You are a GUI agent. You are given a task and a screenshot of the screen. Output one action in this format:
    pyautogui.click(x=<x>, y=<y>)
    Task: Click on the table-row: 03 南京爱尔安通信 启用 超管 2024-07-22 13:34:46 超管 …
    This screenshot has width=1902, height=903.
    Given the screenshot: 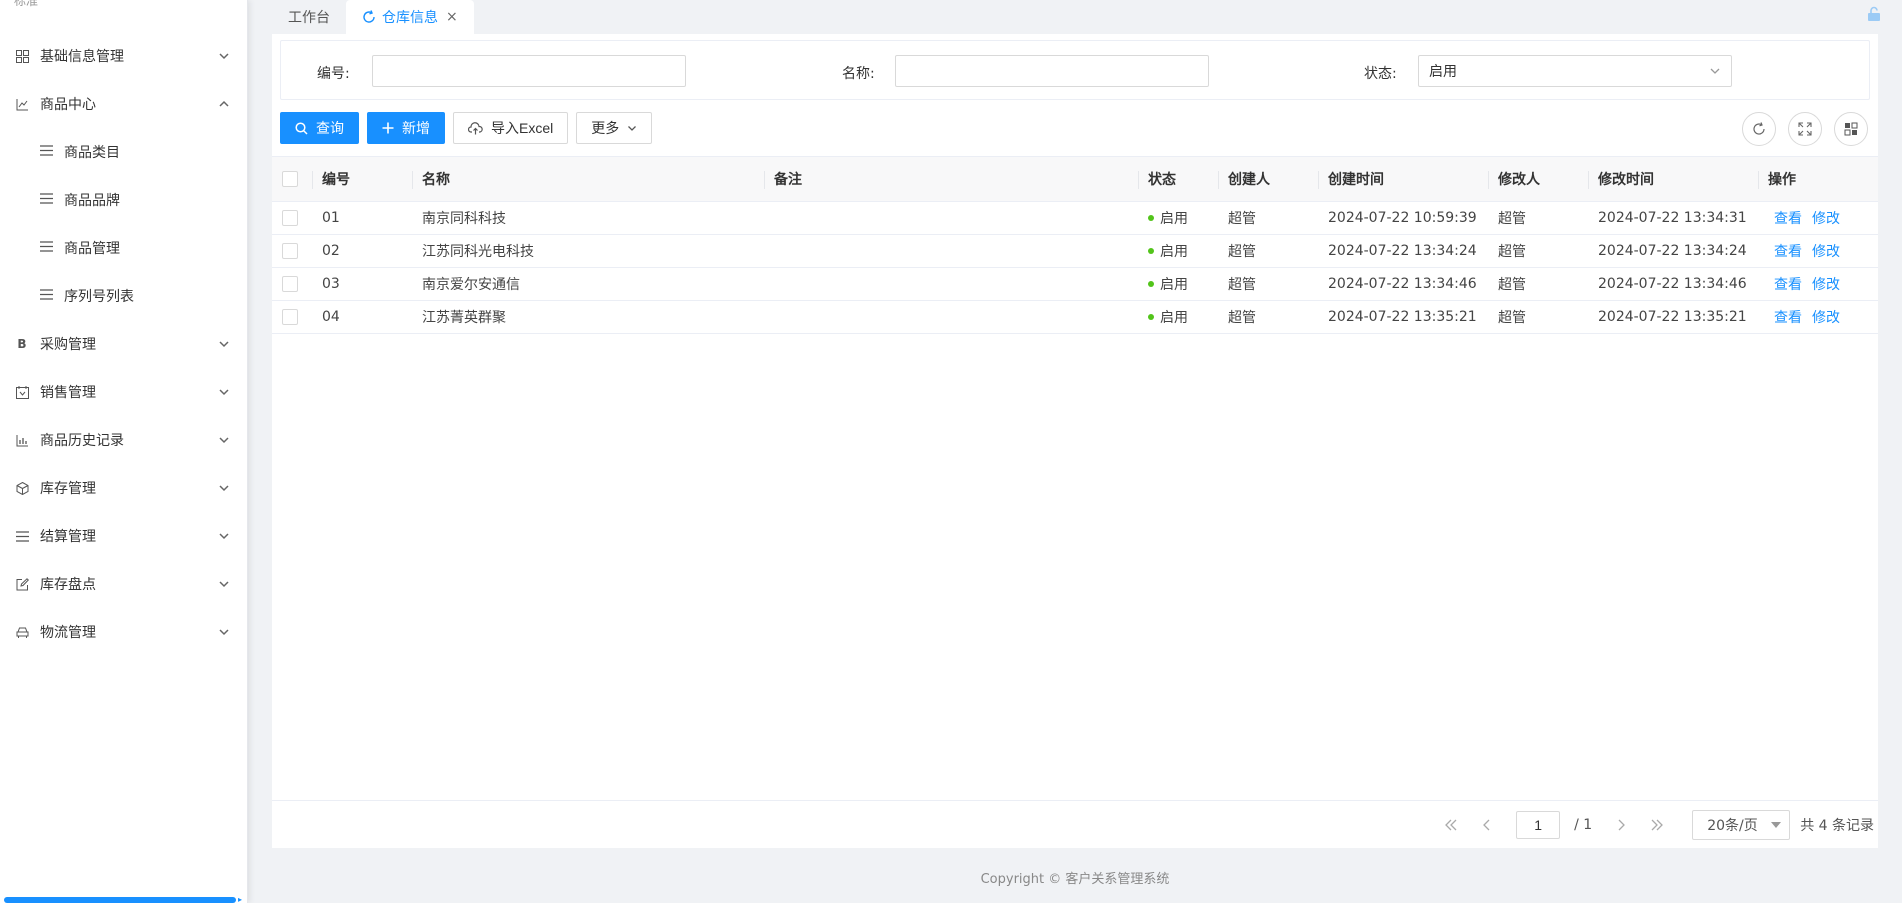 What is the action you would take?
    pyautogui.click(x=1075, y=284)
    